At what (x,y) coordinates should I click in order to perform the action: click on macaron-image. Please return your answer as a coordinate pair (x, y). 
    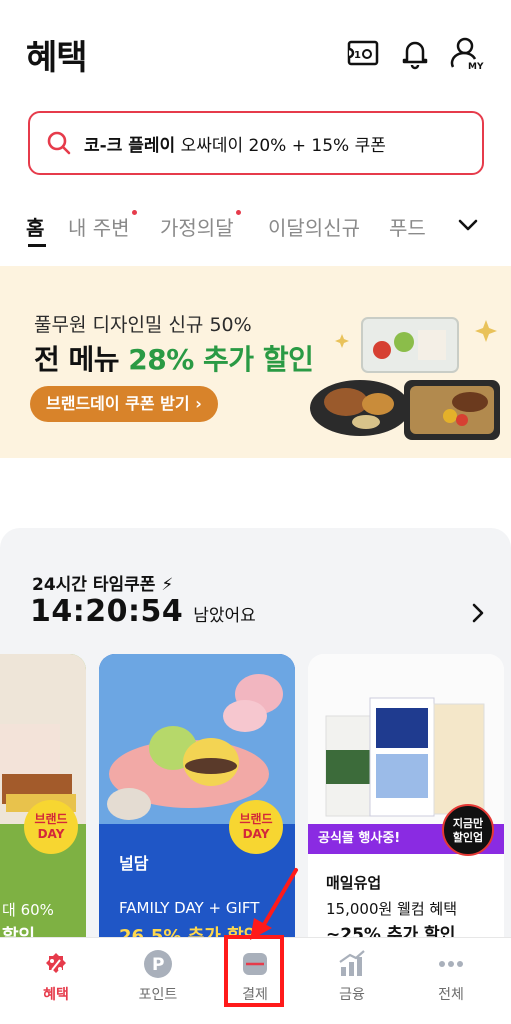
    Looking at the image, I should click on (197, 739).